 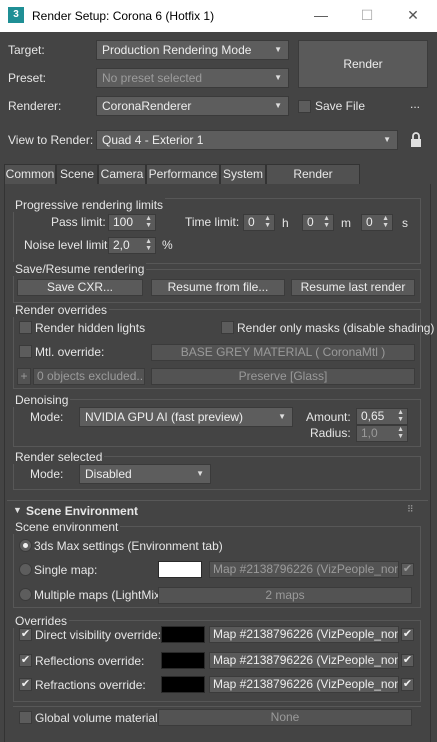 What do you see at coordinates (70, 352) in the screenshot?
I see `mtl-override-label: Mtl. override:` at bounding box center [70, 352].